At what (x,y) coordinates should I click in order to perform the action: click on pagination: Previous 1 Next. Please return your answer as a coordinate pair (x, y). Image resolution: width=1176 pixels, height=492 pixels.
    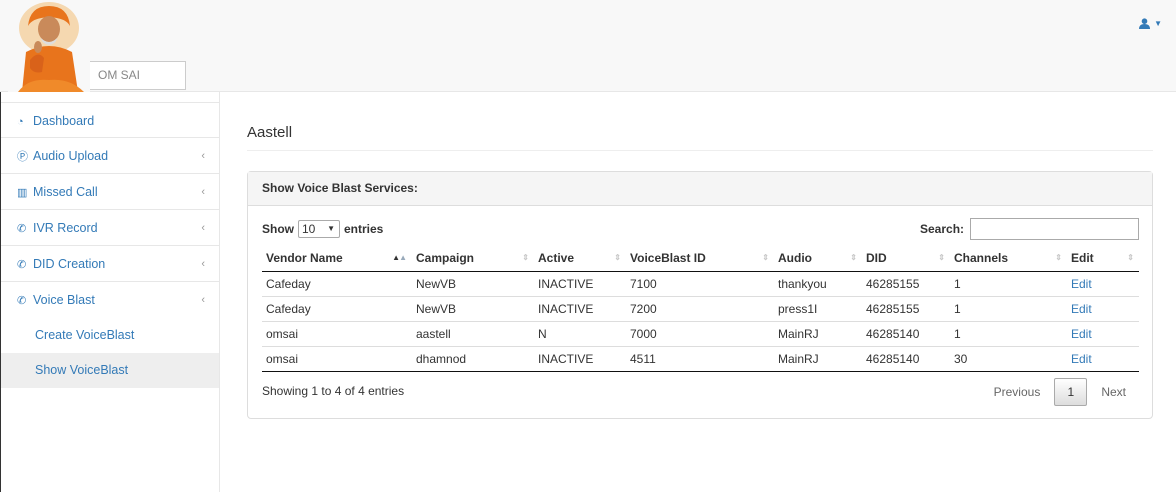
    Looking at the image, I should click on (1060, 392).